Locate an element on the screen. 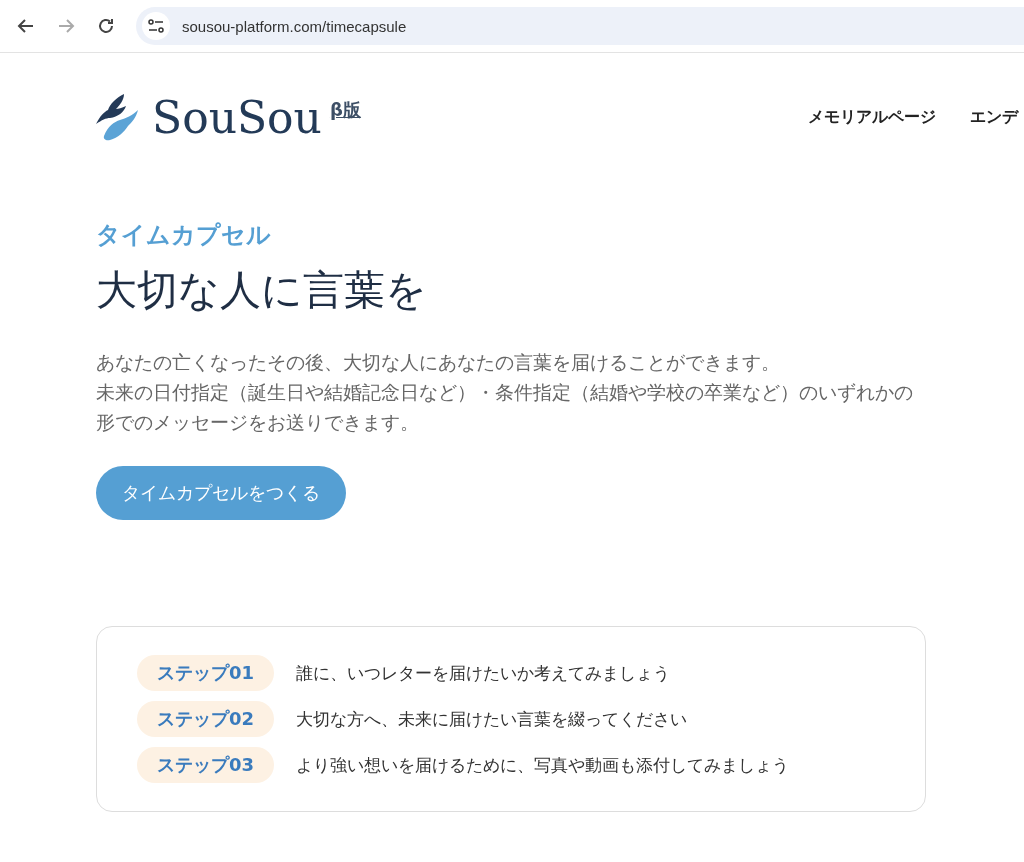 The image size is (1024, 862). nav-link: エンデ is located at coordinates (994, 117).